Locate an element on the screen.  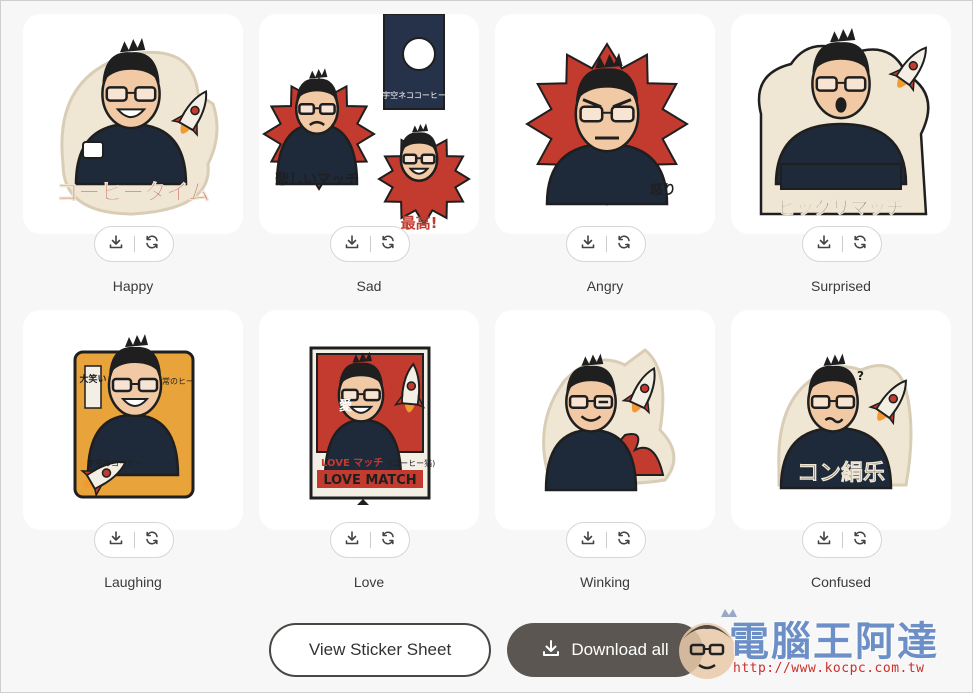
sticker-cell-sad: 宇空ネココーヒー 悲しいマッチ 最高! Sad is located at coordinates (369, 162).